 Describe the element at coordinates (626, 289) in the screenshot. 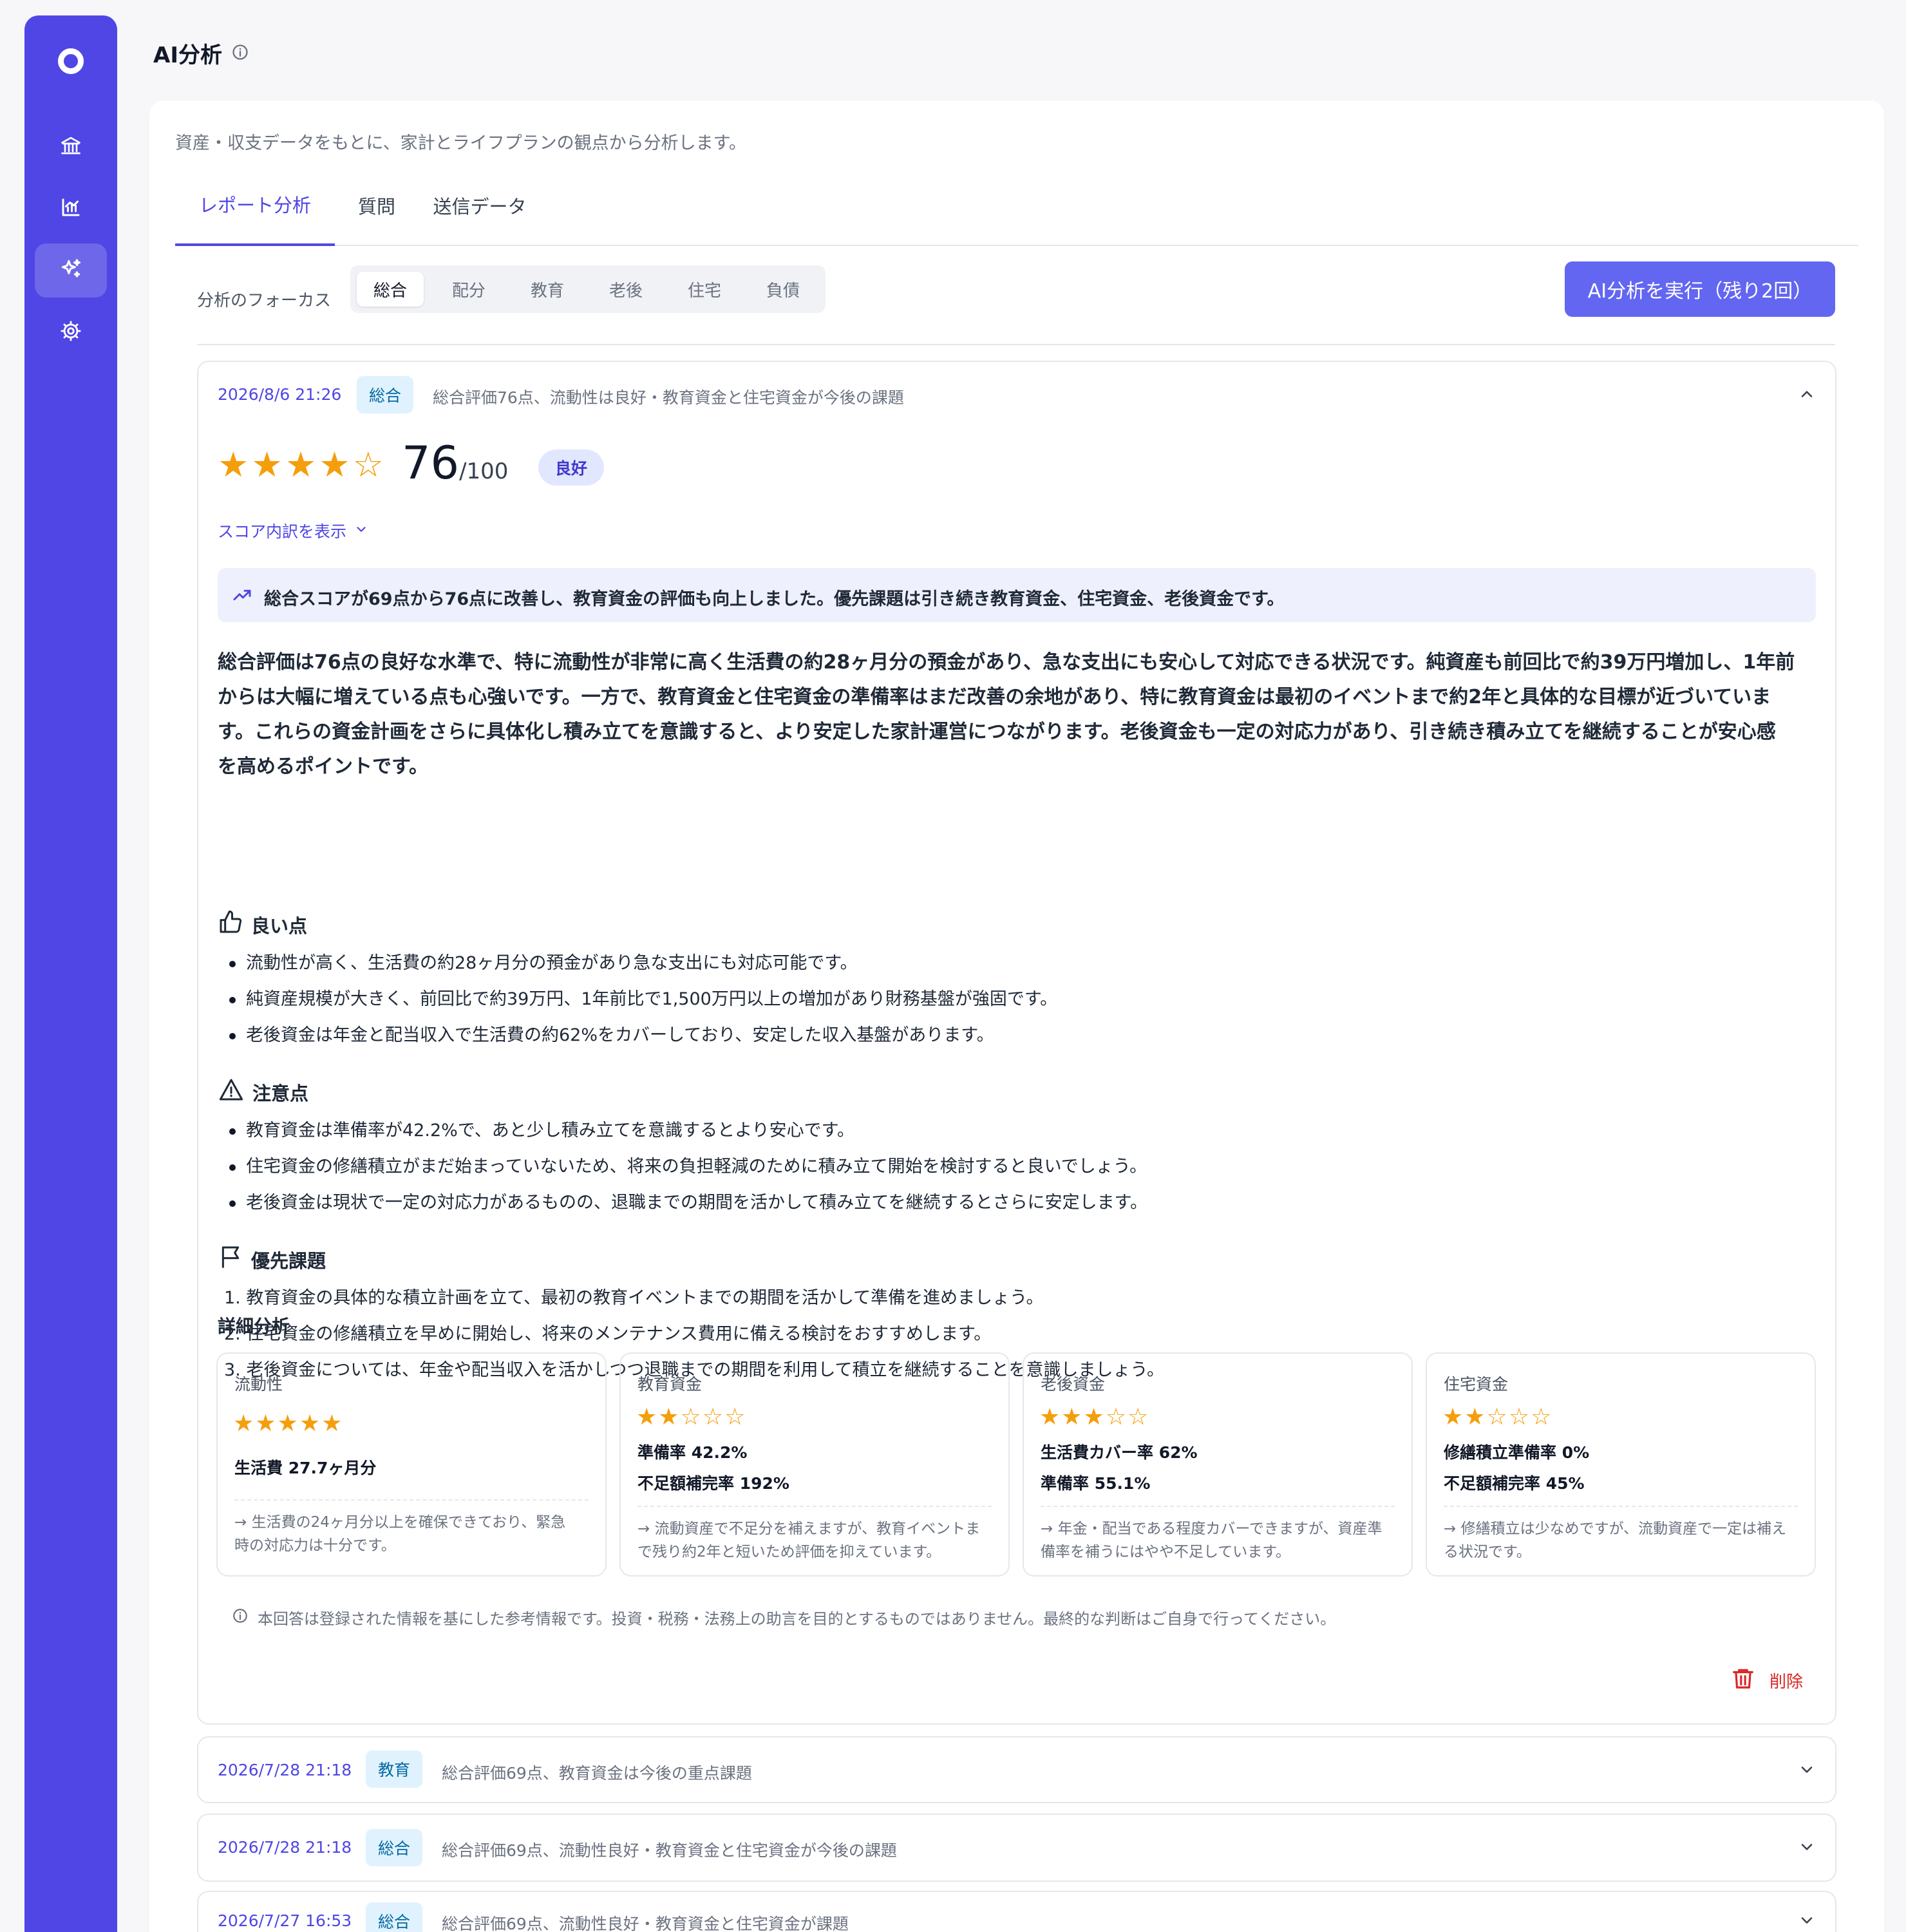

I see `focus-option-retirement: 老後` at that location.